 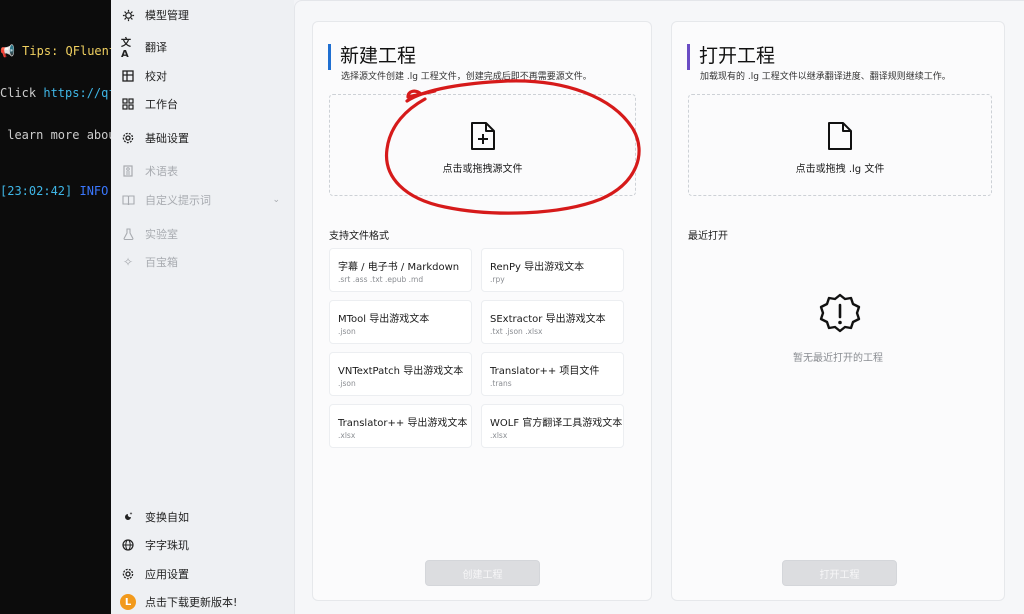 I want to click on alert-badge-icon, so click(x=840, y=313).